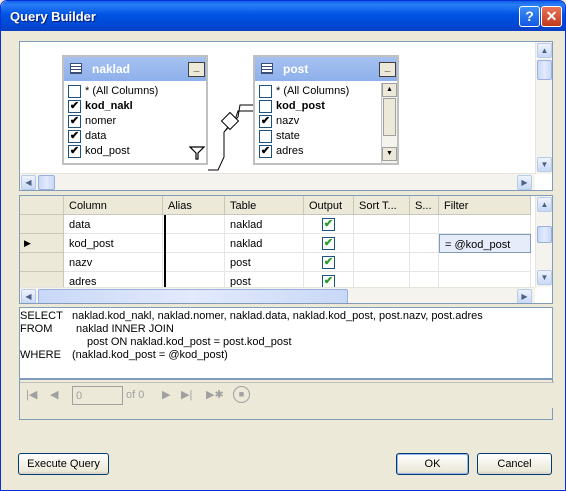 The height and width of the screenshot is (491, 566). Describe the element at coordinates (286, 399) in the screenshot. I see `results-pane: |◀ ◀ 0 of 0 ▶ ▶| ▶✱ ■` at that location.